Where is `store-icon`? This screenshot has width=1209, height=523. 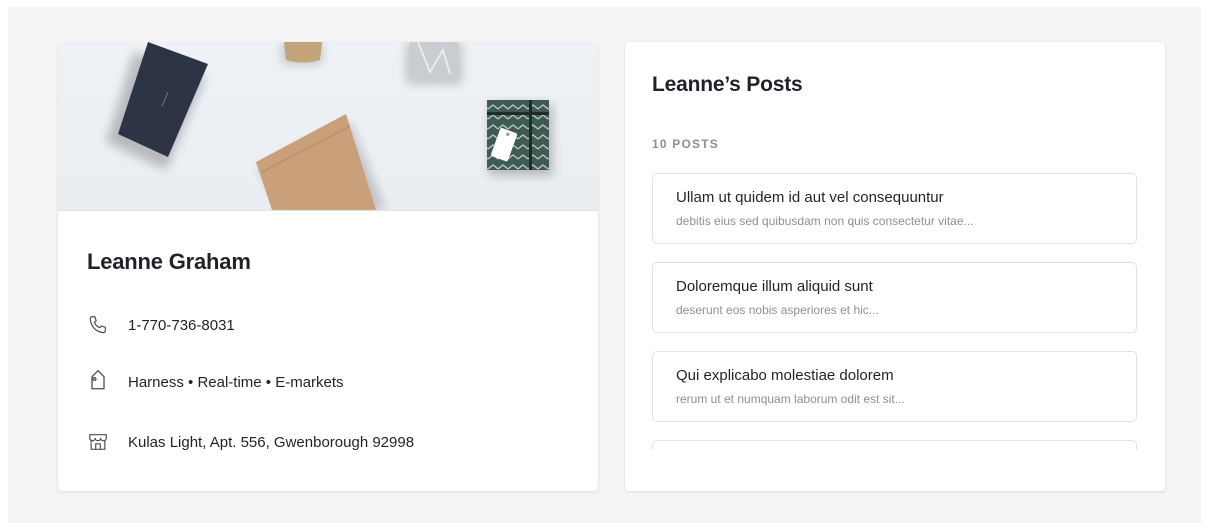 store-icon is located at coordinates (98, 442).